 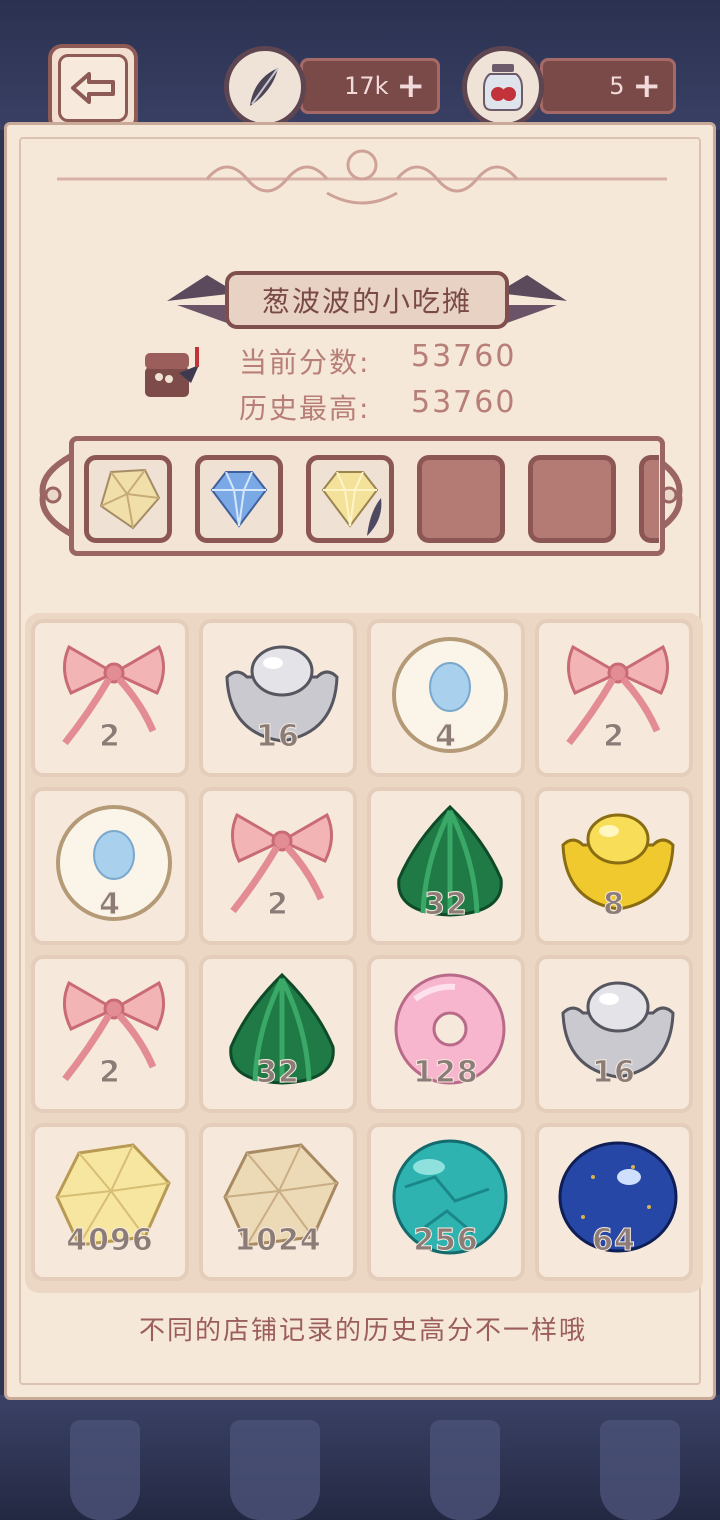 What do you see at coordinates (464, 402) in the screenshot?
I see `best-score-value: 53760` at bounding box center [464, 402].